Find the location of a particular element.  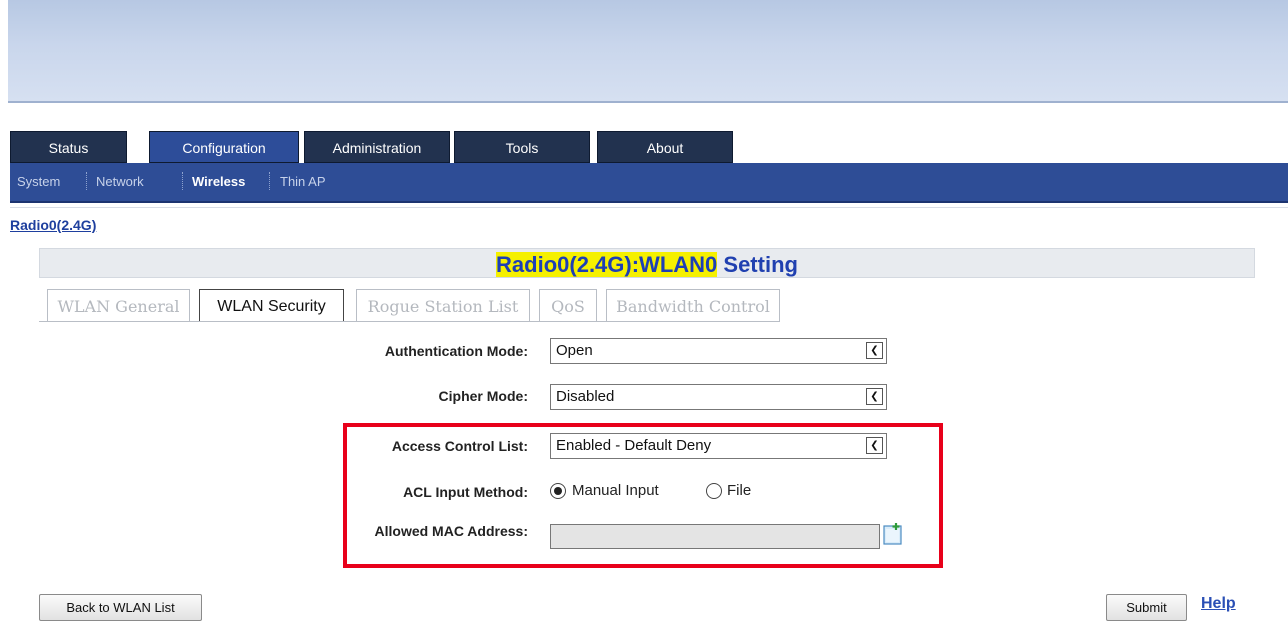

page-title-bar: Radio0(2.4G):WLAN0 Setting is located at coordinates (647, 263).